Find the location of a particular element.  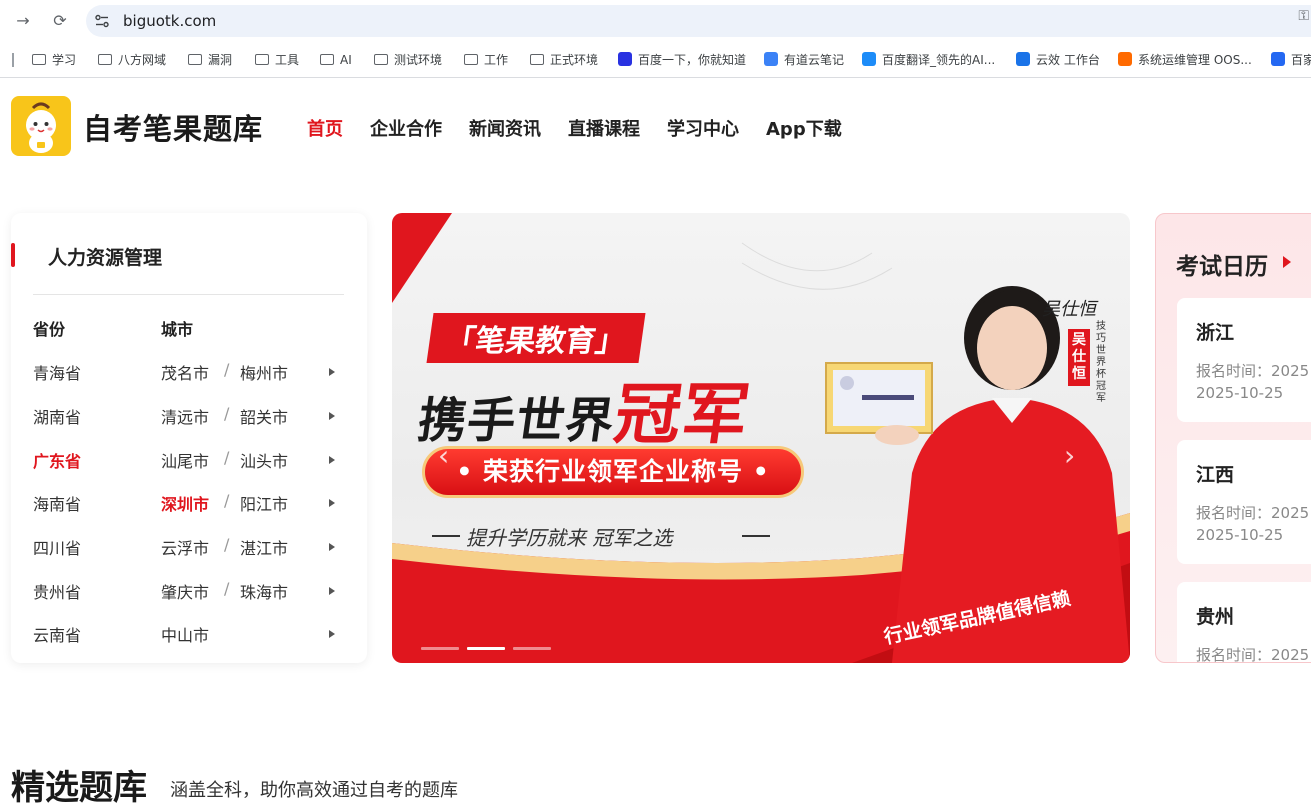

province-item: 云南省 is located at coordinates (57, 634).